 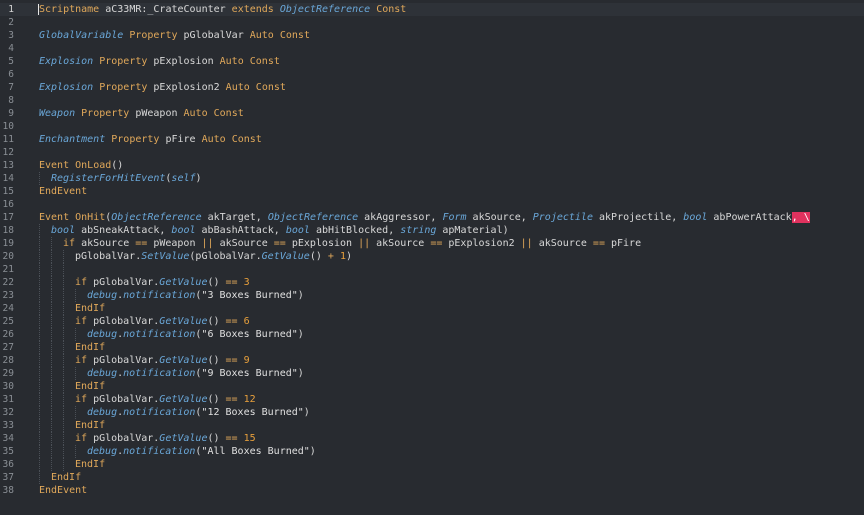 What do you see at coordinates (391, 9) in the screenshot?
I see `code-token: Const` at bounding box center [391, 9].